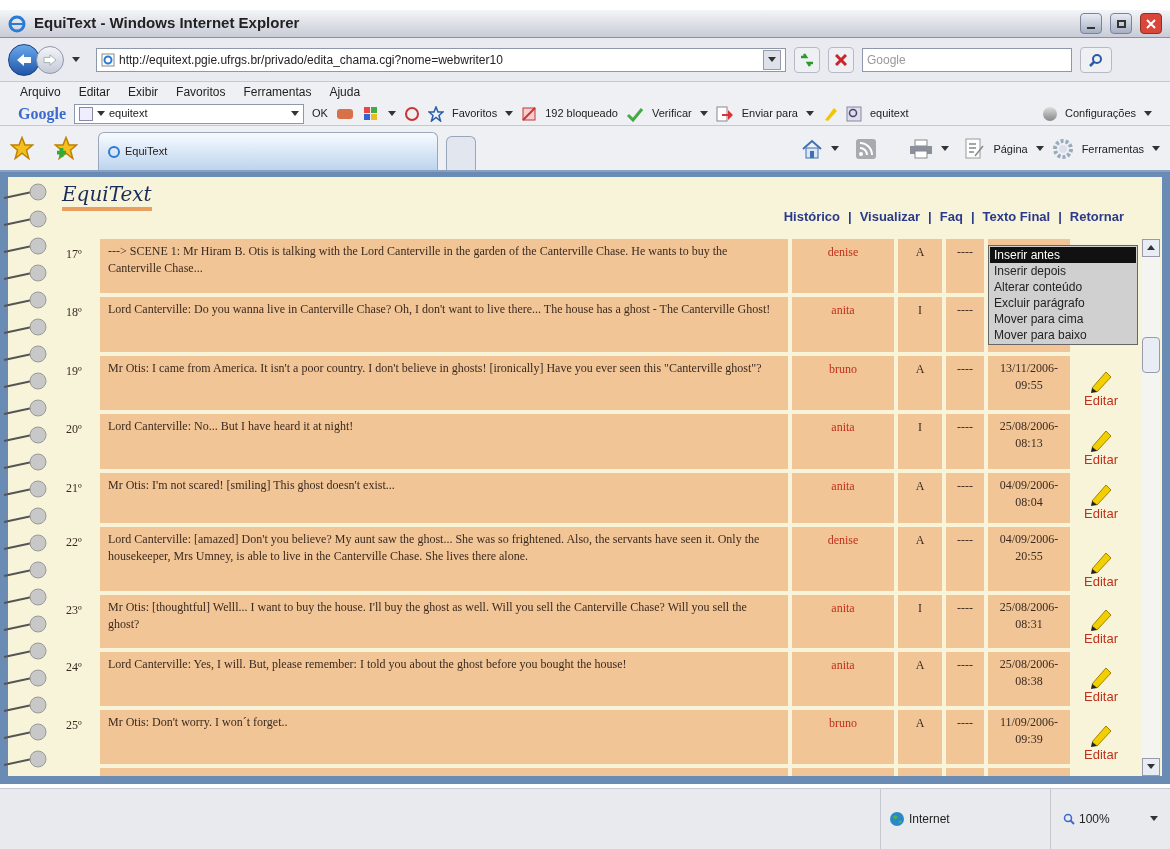  I want to click on zoom-level: 100%, so click(1094, 819).